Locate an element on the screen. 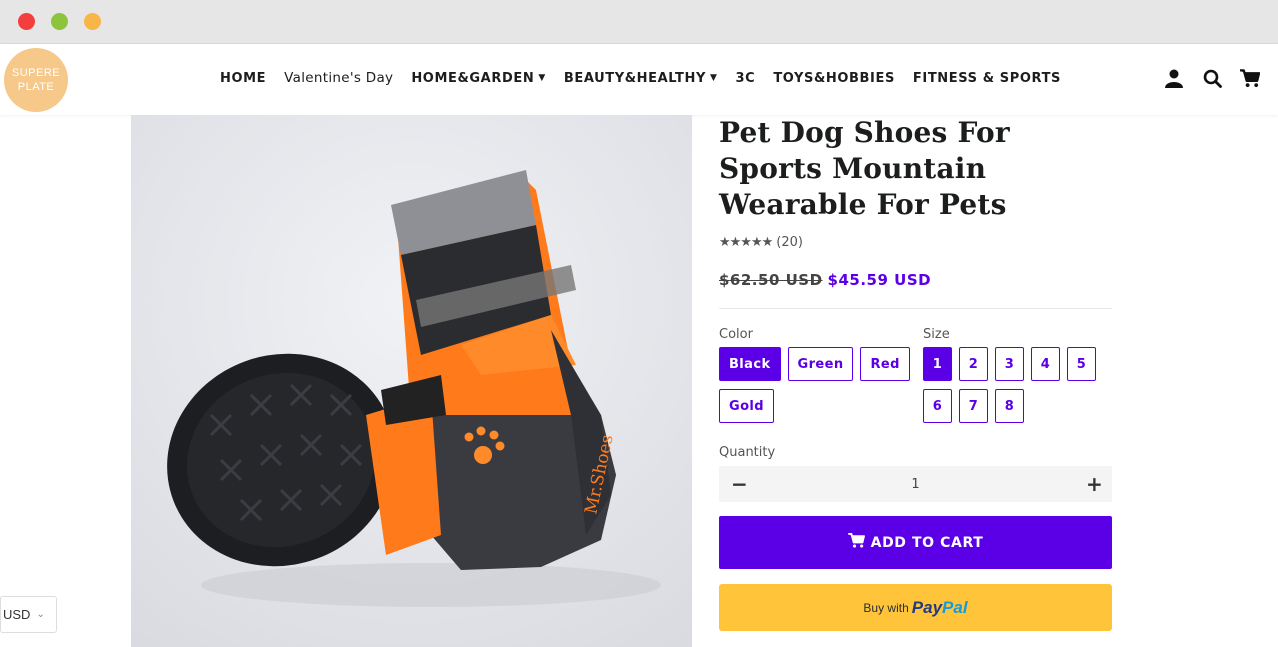 The height and width of the screenshot is (647, 1278). currency-value: USD is located at coordinates (17, 614).